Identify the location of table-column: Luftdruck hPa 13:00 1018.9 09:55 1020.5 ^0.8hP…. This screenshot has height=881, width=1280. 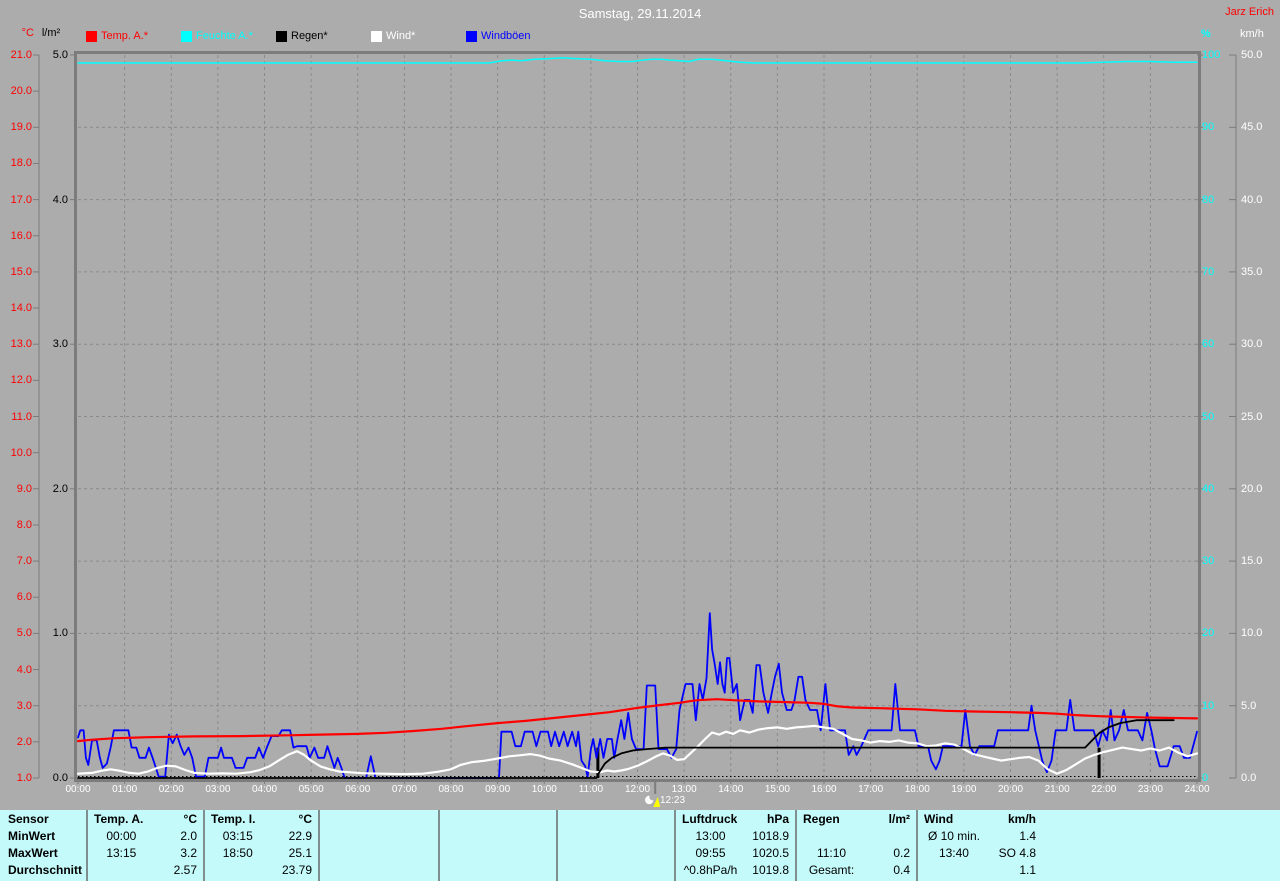
(736, 845).